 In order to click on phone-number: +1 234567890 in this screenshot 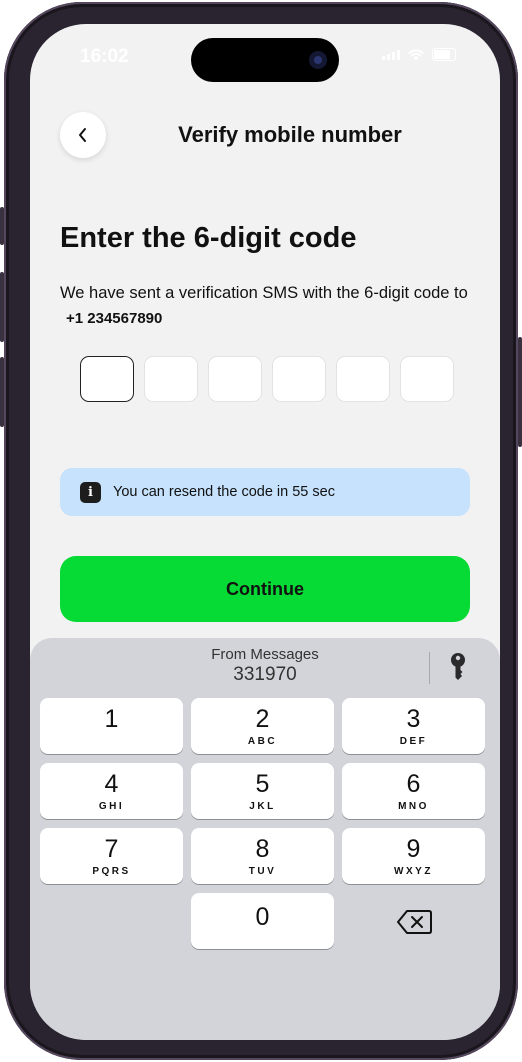, I will do `click(114, 318)`.